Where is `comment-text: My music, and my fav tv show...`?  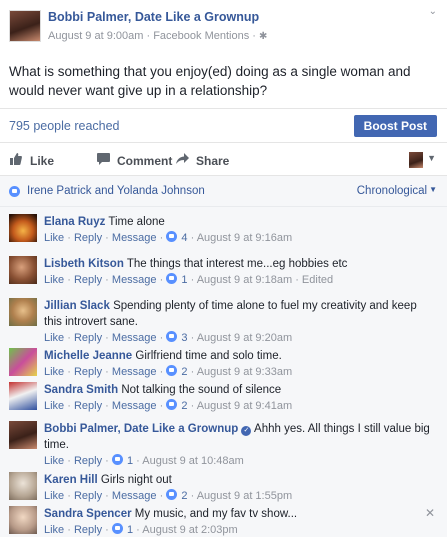
comment-text: My music, and my fav tv show... is located at coordinates (216, 514).